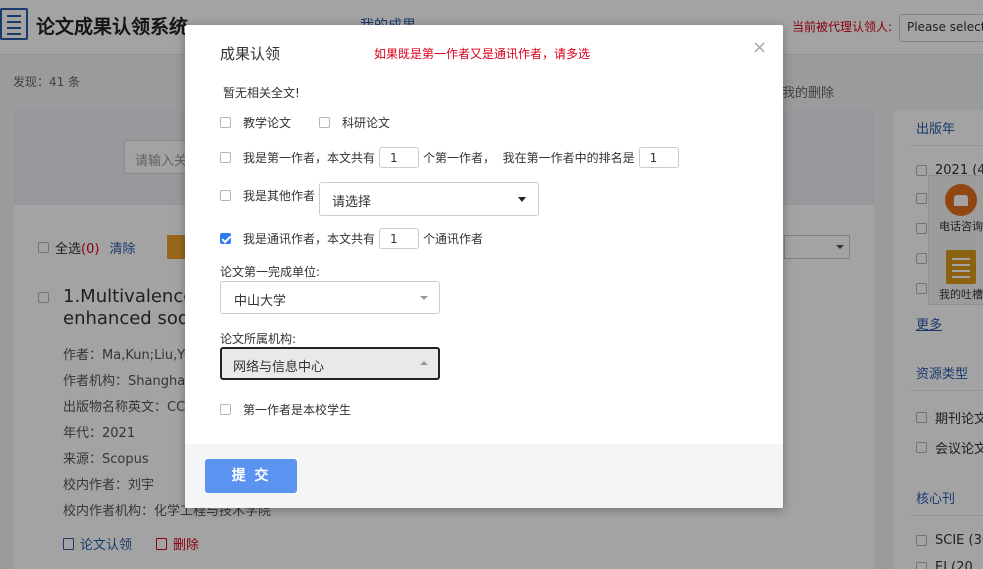 This screenshot has height=569, width=983. Describe the element at coordinates (399, 238) in the screenshot. I see `corresponding-count-input: 1` at that location.